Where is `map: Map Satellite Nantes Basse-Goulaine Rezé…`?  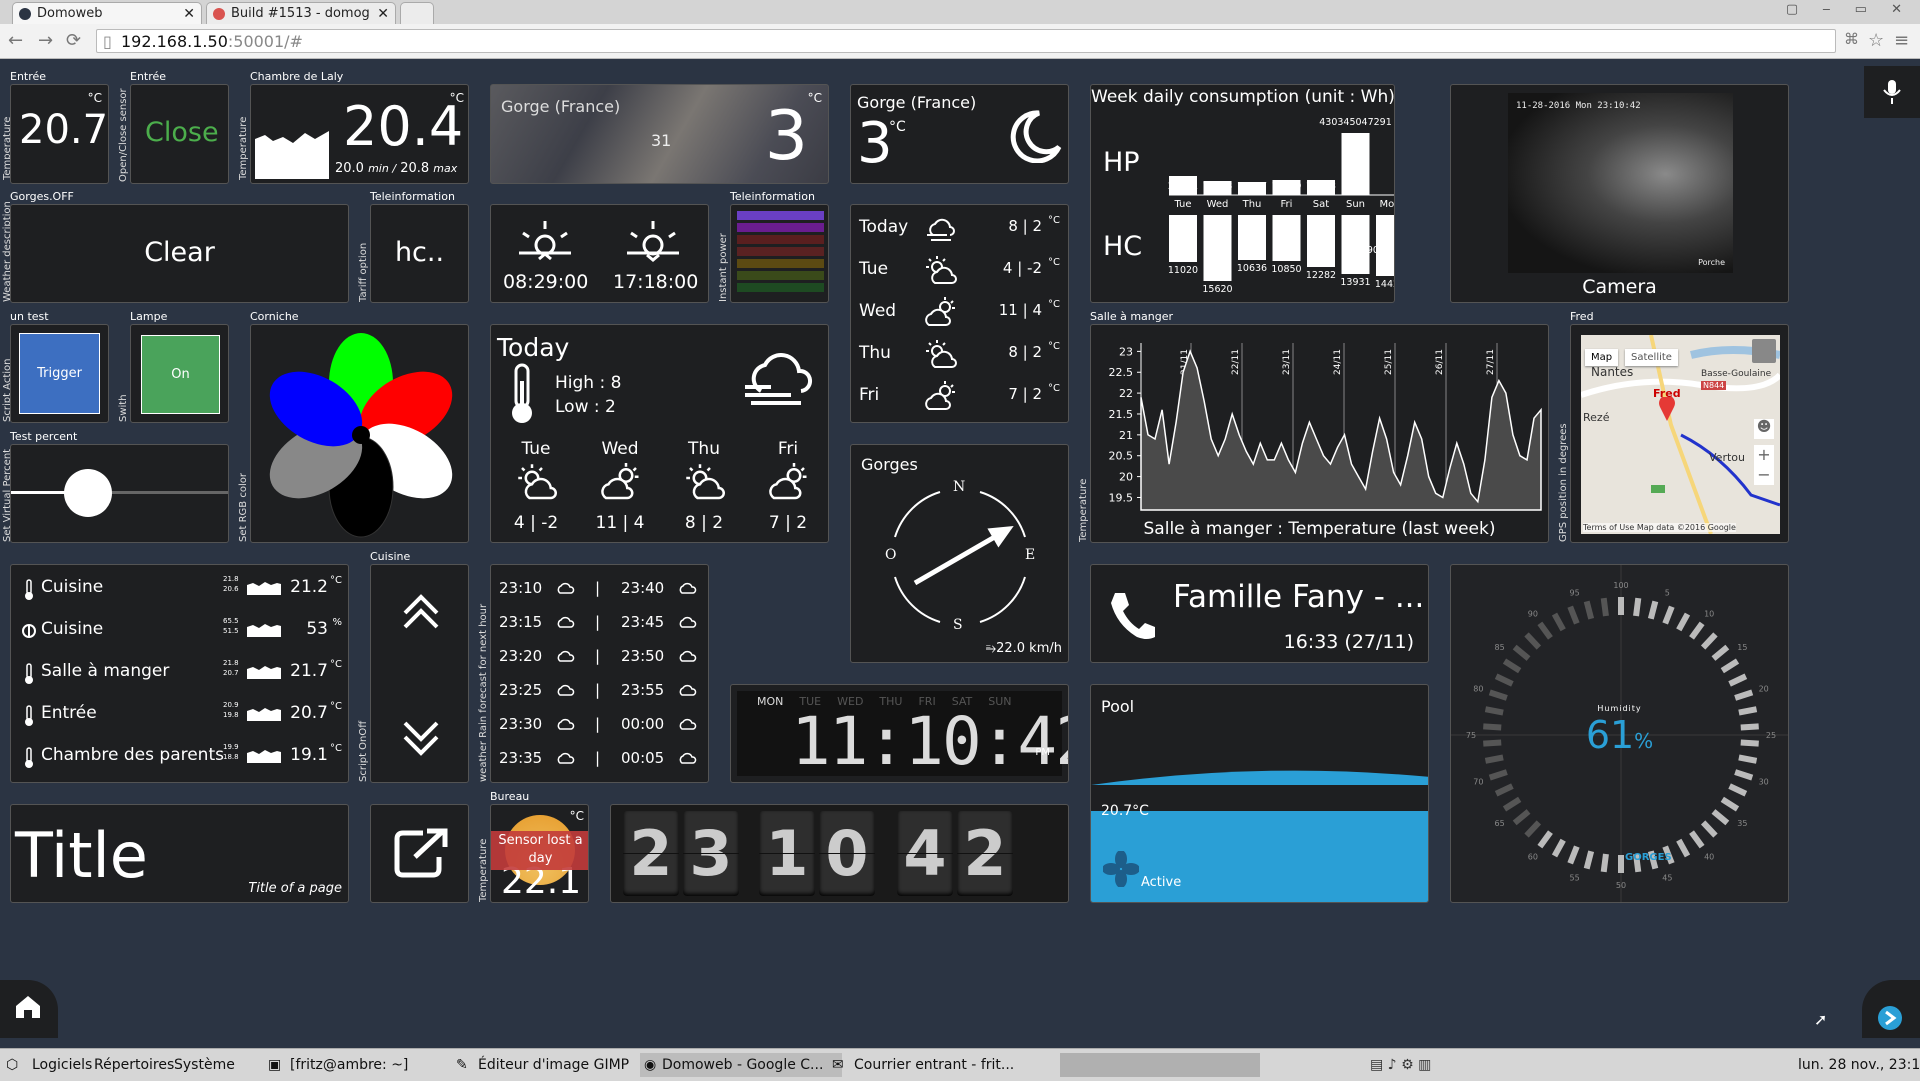 map: Map Satellite Nantes Basse-Goulaine Rezé… is located at coordinates (1680, 434).